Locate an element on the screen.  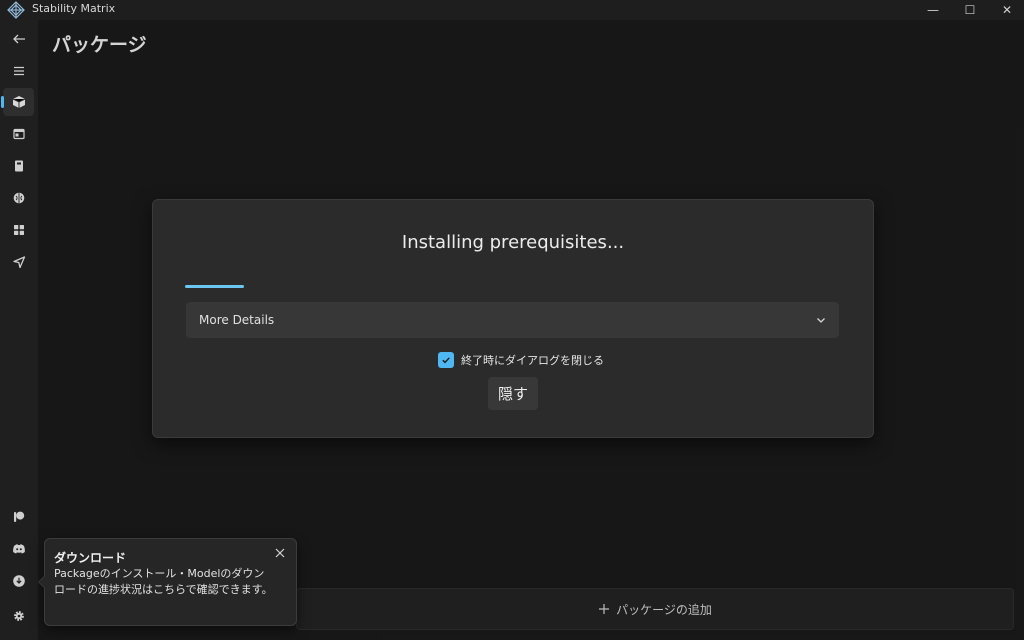
sidebar-item-inference is located at coordinates (18, 134).